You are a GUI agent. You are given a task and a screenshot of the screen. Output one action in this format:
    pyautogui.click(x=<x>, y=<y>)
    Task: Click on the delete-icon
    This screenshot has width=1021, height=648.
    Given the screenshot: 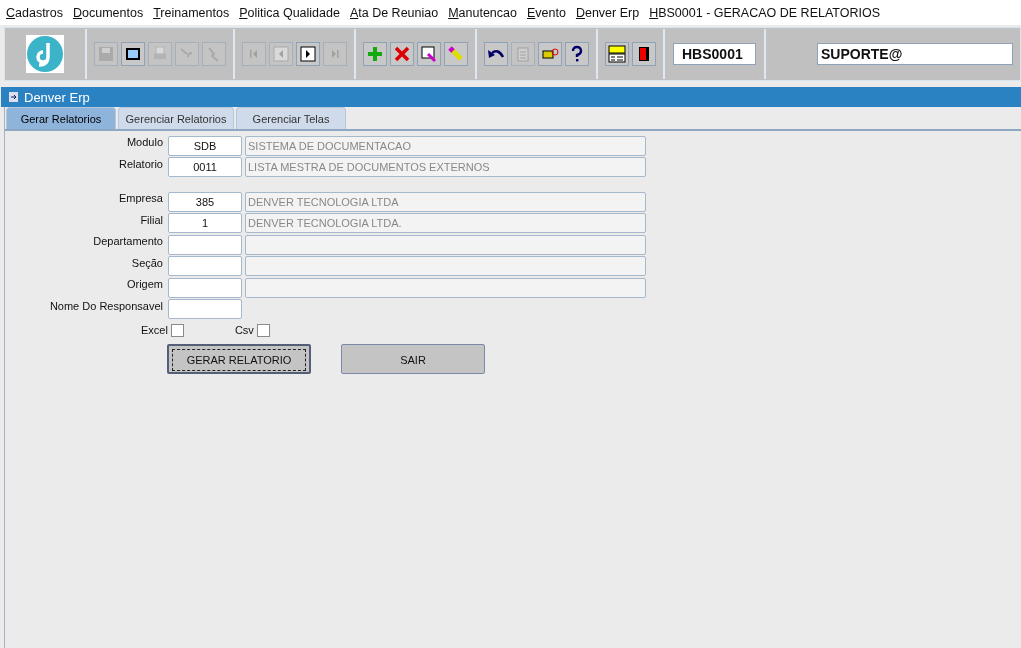 What is the action you would take?
    pyautogui.click(x=402, y=54)
    